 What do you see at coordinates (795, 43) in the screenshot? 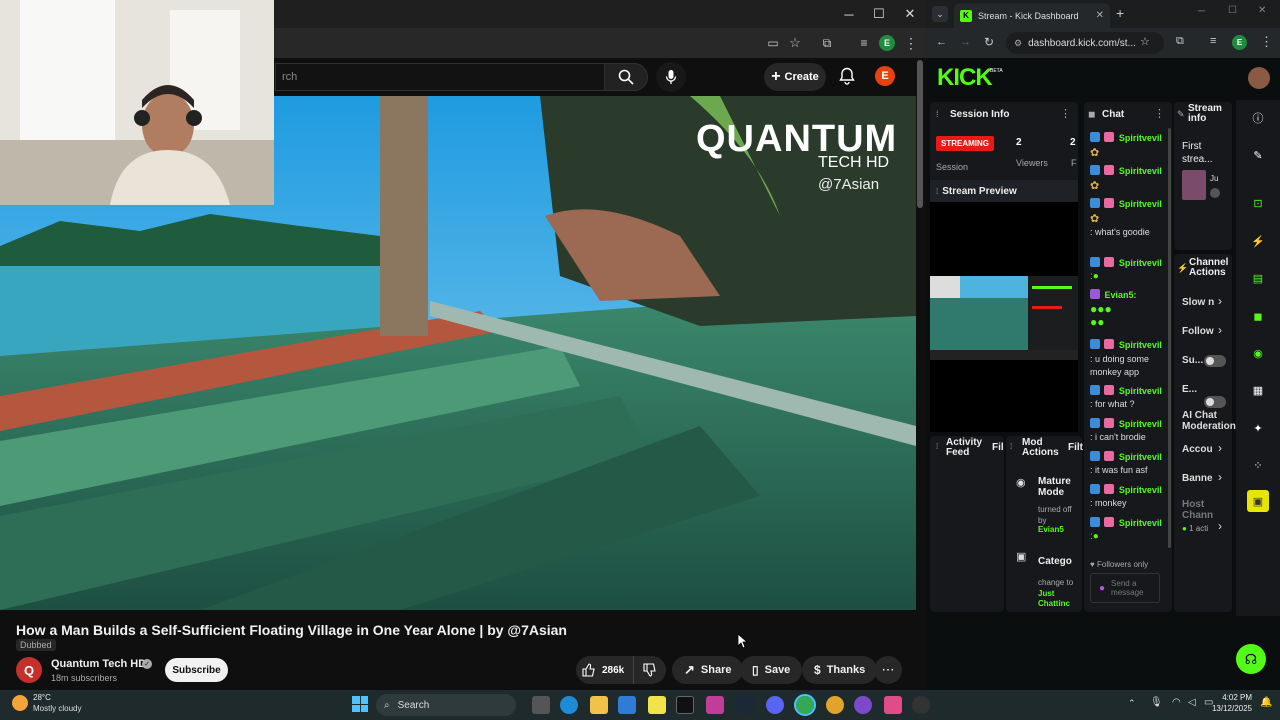
I see `bookmark-star-icon: ☆` at bounding box center [795, 43].